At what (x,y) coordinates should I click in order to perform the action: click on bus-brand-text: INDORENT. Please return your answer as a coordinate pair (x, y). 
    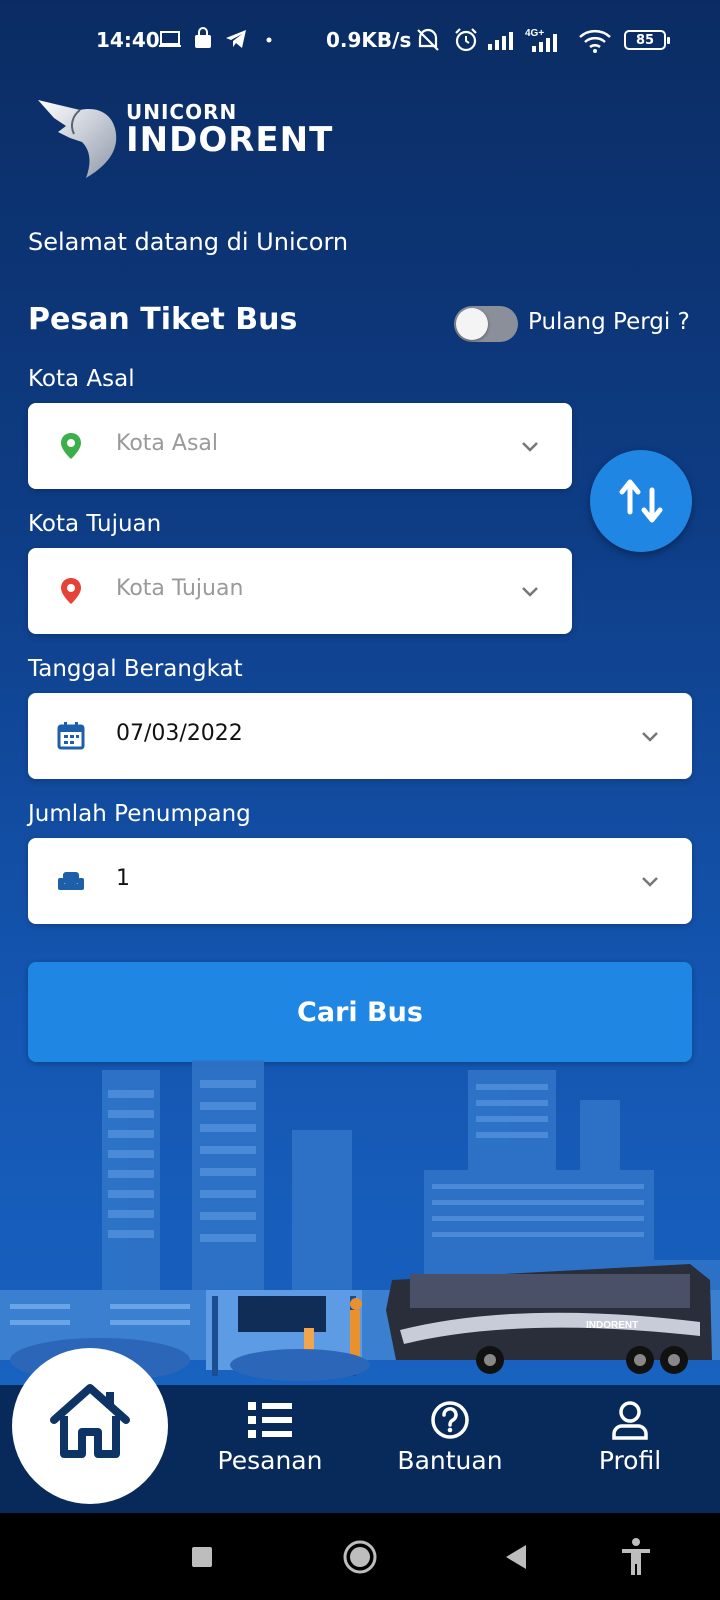
    Looking at the image, I should click on (612, 1325).